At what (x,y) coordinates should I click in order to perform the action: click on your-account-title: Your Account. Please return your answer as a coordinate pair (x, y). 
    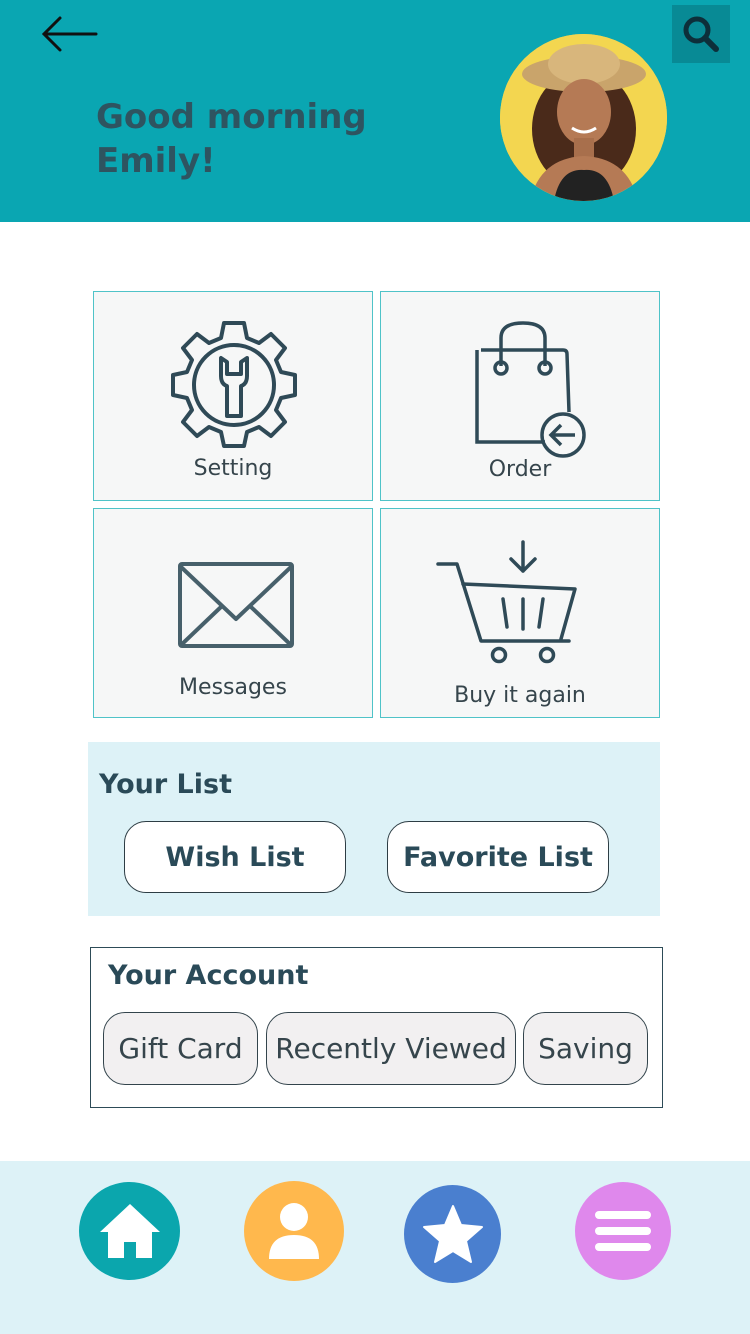
    Looking at the image, I should click on (208, 975).